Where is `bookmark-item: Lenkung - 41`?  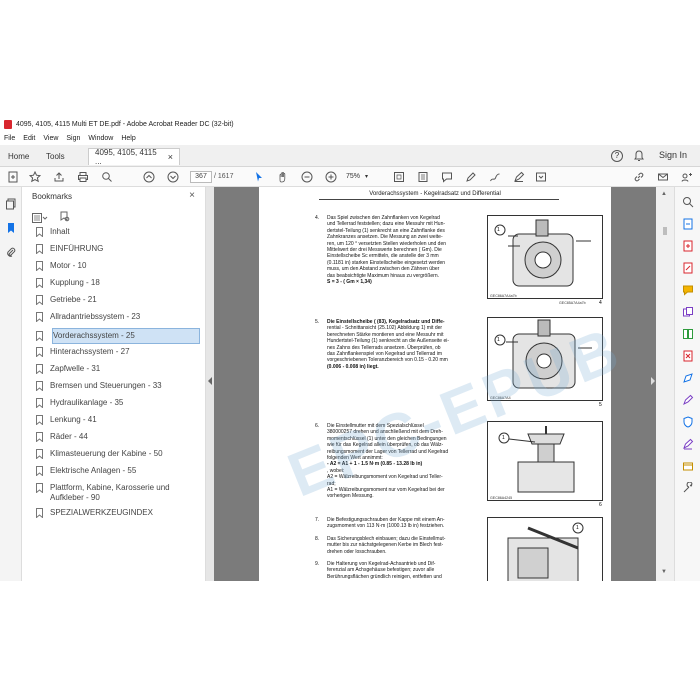
bookmark-item: Lenkung - 41 is located at coordinates (118, 420).